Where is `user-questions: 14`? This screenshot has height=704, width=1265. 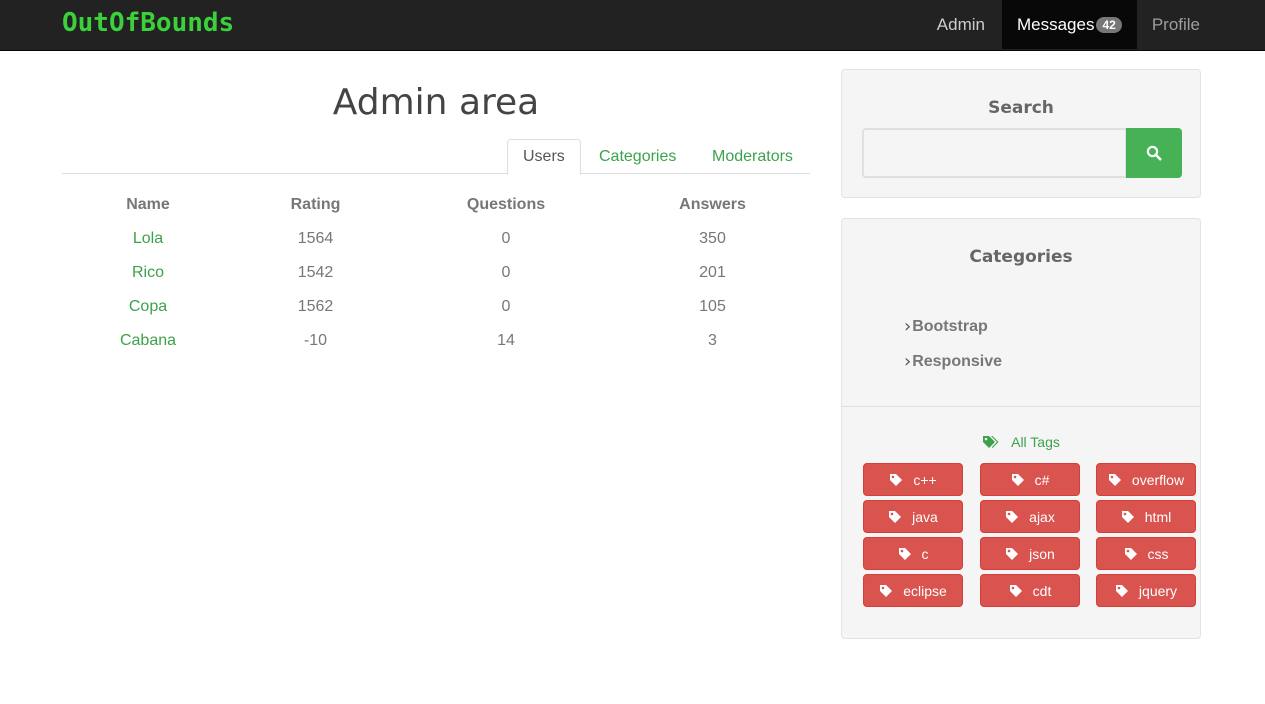 user-questions: 14 is located at coordinates (506, 340).